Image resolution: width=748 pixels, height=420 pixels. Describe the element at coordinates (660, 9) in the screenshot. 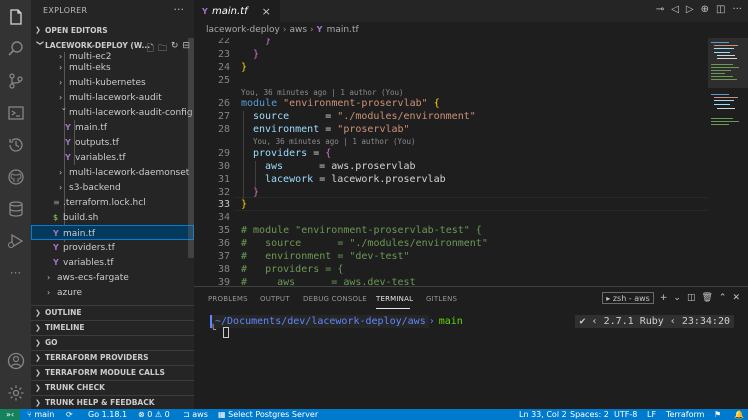

I see `git-compare-icon: ⊸` at that location.